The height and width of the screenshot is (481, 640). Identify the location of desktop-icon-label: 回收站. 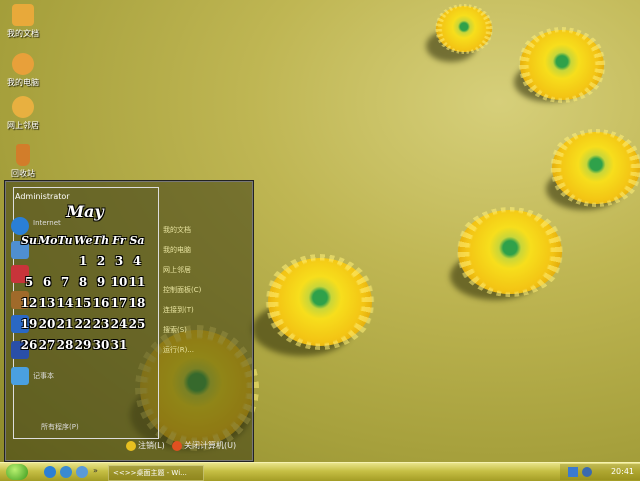
(23, 173).